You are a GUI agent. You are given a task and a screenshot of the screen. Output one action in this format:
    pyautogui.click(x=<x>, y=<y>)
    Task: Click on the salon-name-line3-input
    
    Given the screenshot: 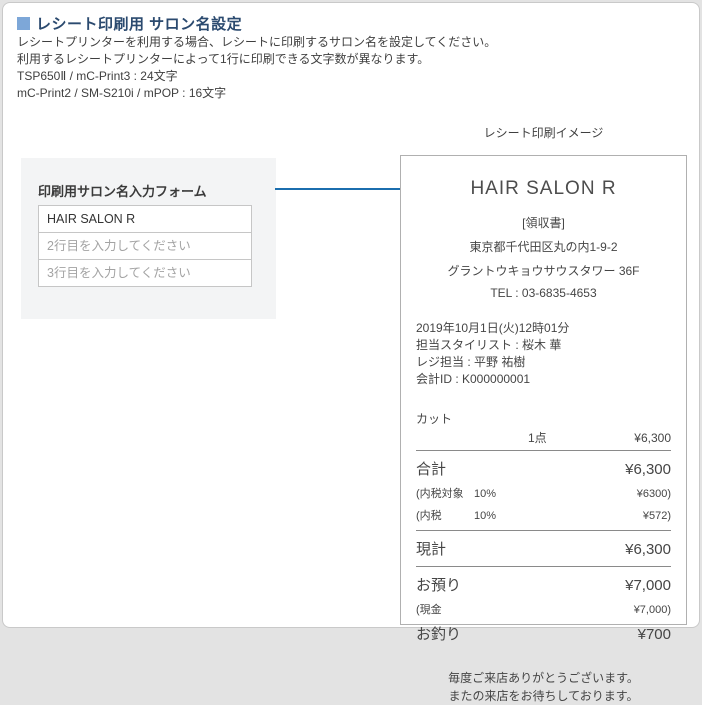 What is the action you would take?
    pyautogui.click(x=145, y=273)
    